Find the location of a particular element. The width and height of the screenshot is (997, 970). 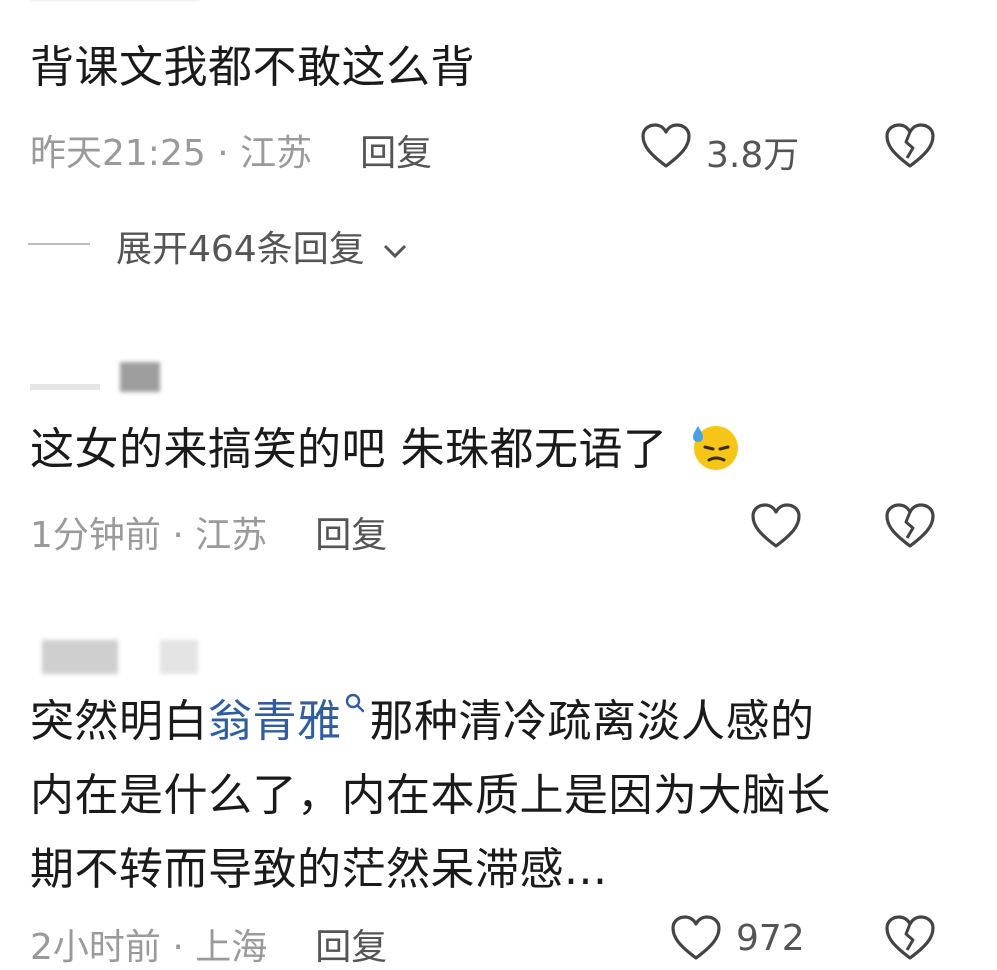

comment-2-text-content: 这女的来搞笑的吧 朱珠都无语了 is located at coordinates (349, 449).